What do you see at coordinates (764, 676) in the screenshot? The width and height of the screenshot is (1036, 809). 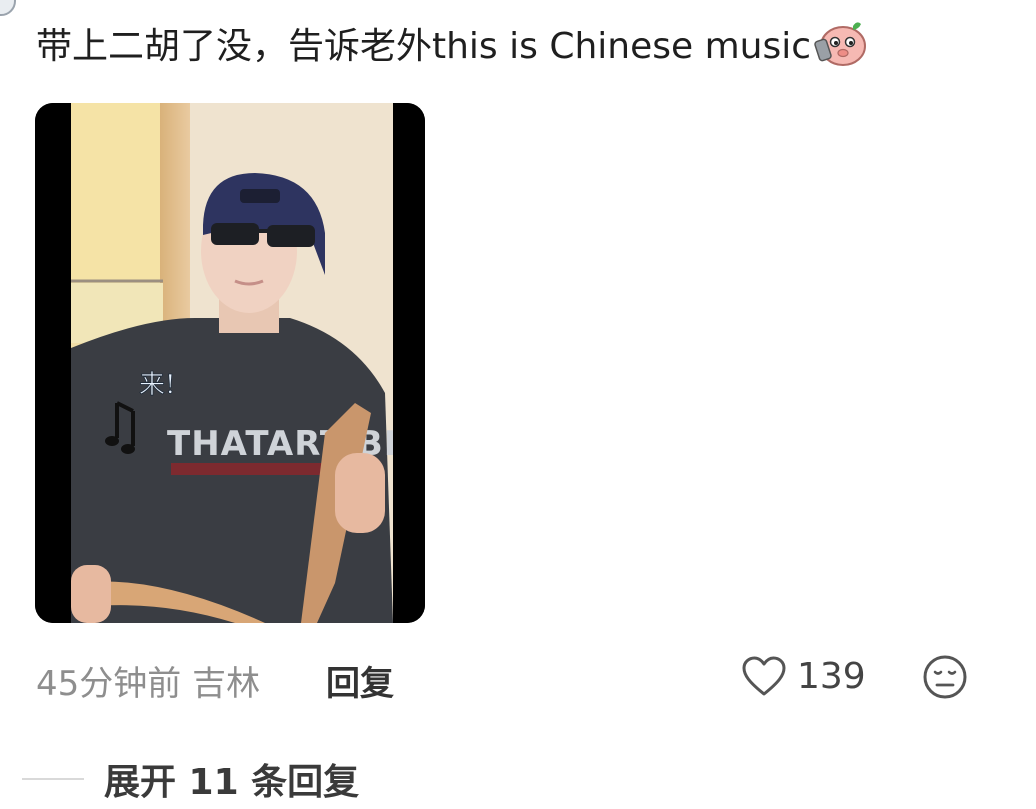 I see `heart-outline-icon` at bounding box center [764, 676].